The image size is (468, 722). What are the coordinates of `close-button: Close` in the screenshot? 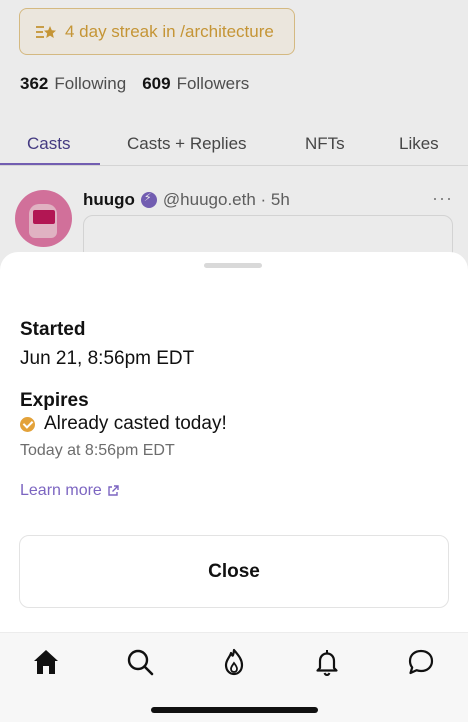 It's located at (234, 571).